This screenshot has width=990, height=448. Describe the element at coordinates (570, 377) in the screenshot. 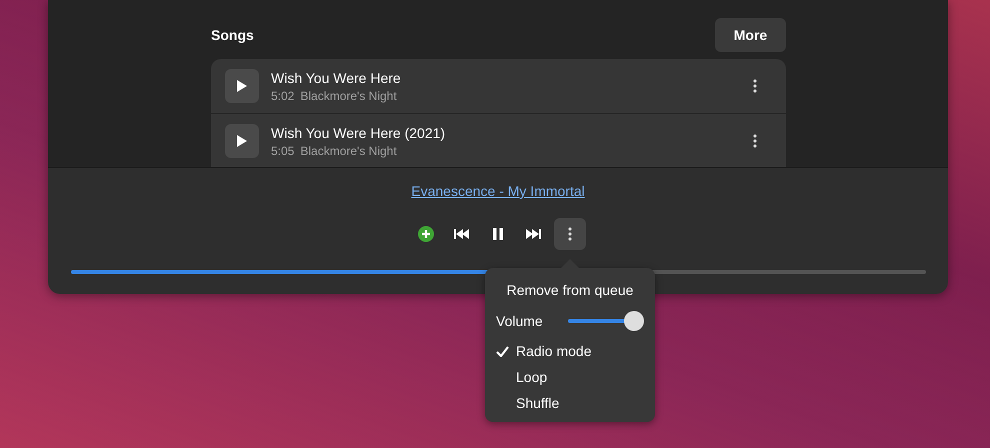

I see `menu-check-item: Loop` at that location.